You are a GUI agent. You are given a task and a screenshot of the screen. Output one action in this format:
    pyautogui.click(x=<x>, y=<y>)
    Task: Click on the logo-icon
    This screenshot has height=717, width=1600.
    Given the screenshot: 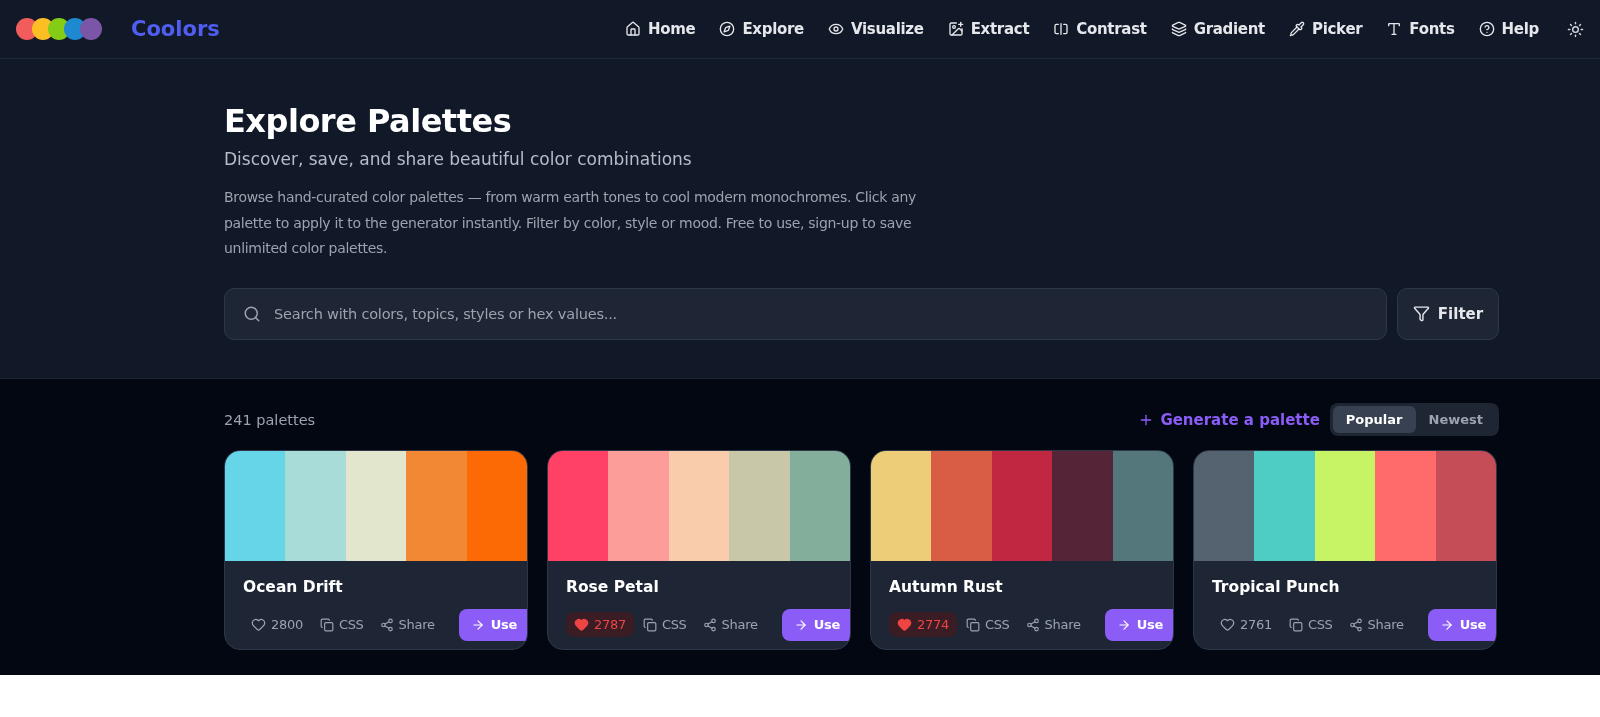 What is the action you would take?
    pyautogui.click(x=59, y=29)
    